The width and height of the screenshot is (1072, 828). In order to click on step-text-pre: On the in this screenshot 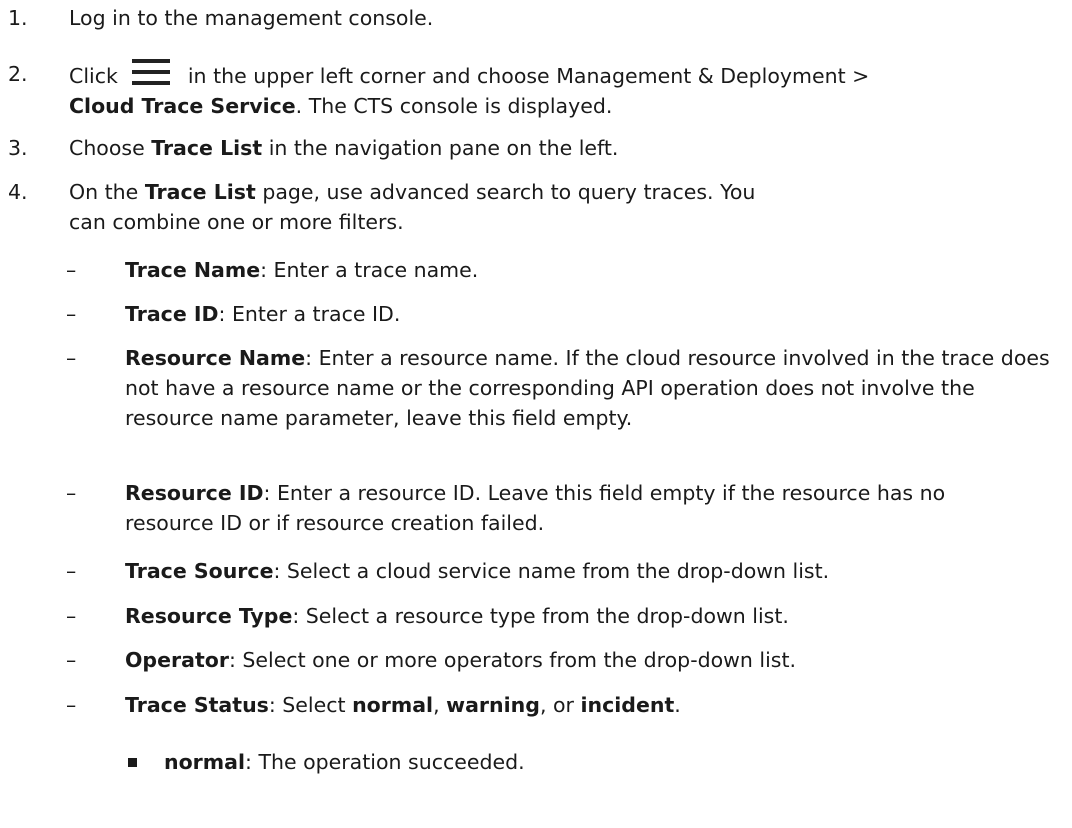, I will do `click(104, 192)`.